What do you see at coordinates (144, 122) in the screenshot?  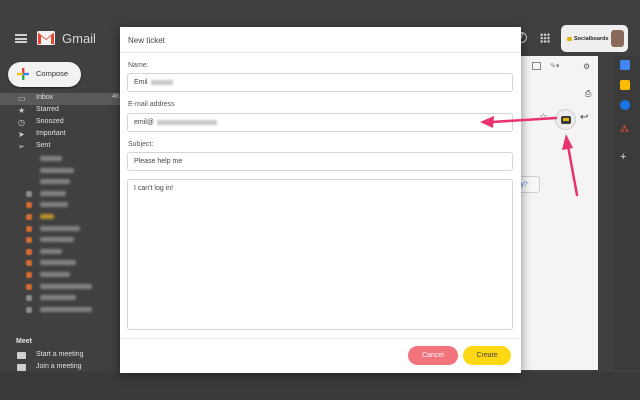 I see `email-value: emil@` at bounding box center [144, 122].